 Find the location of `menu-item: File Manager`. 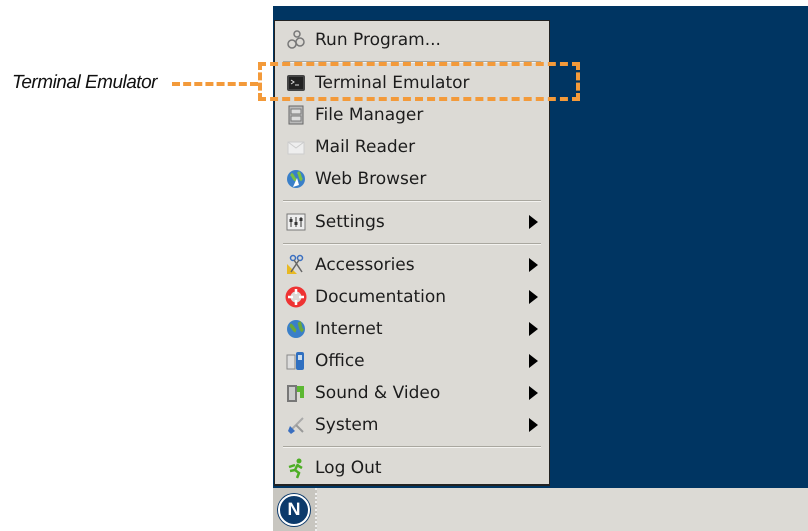

menu-item: File Manager is located at coordinates (427, 115).